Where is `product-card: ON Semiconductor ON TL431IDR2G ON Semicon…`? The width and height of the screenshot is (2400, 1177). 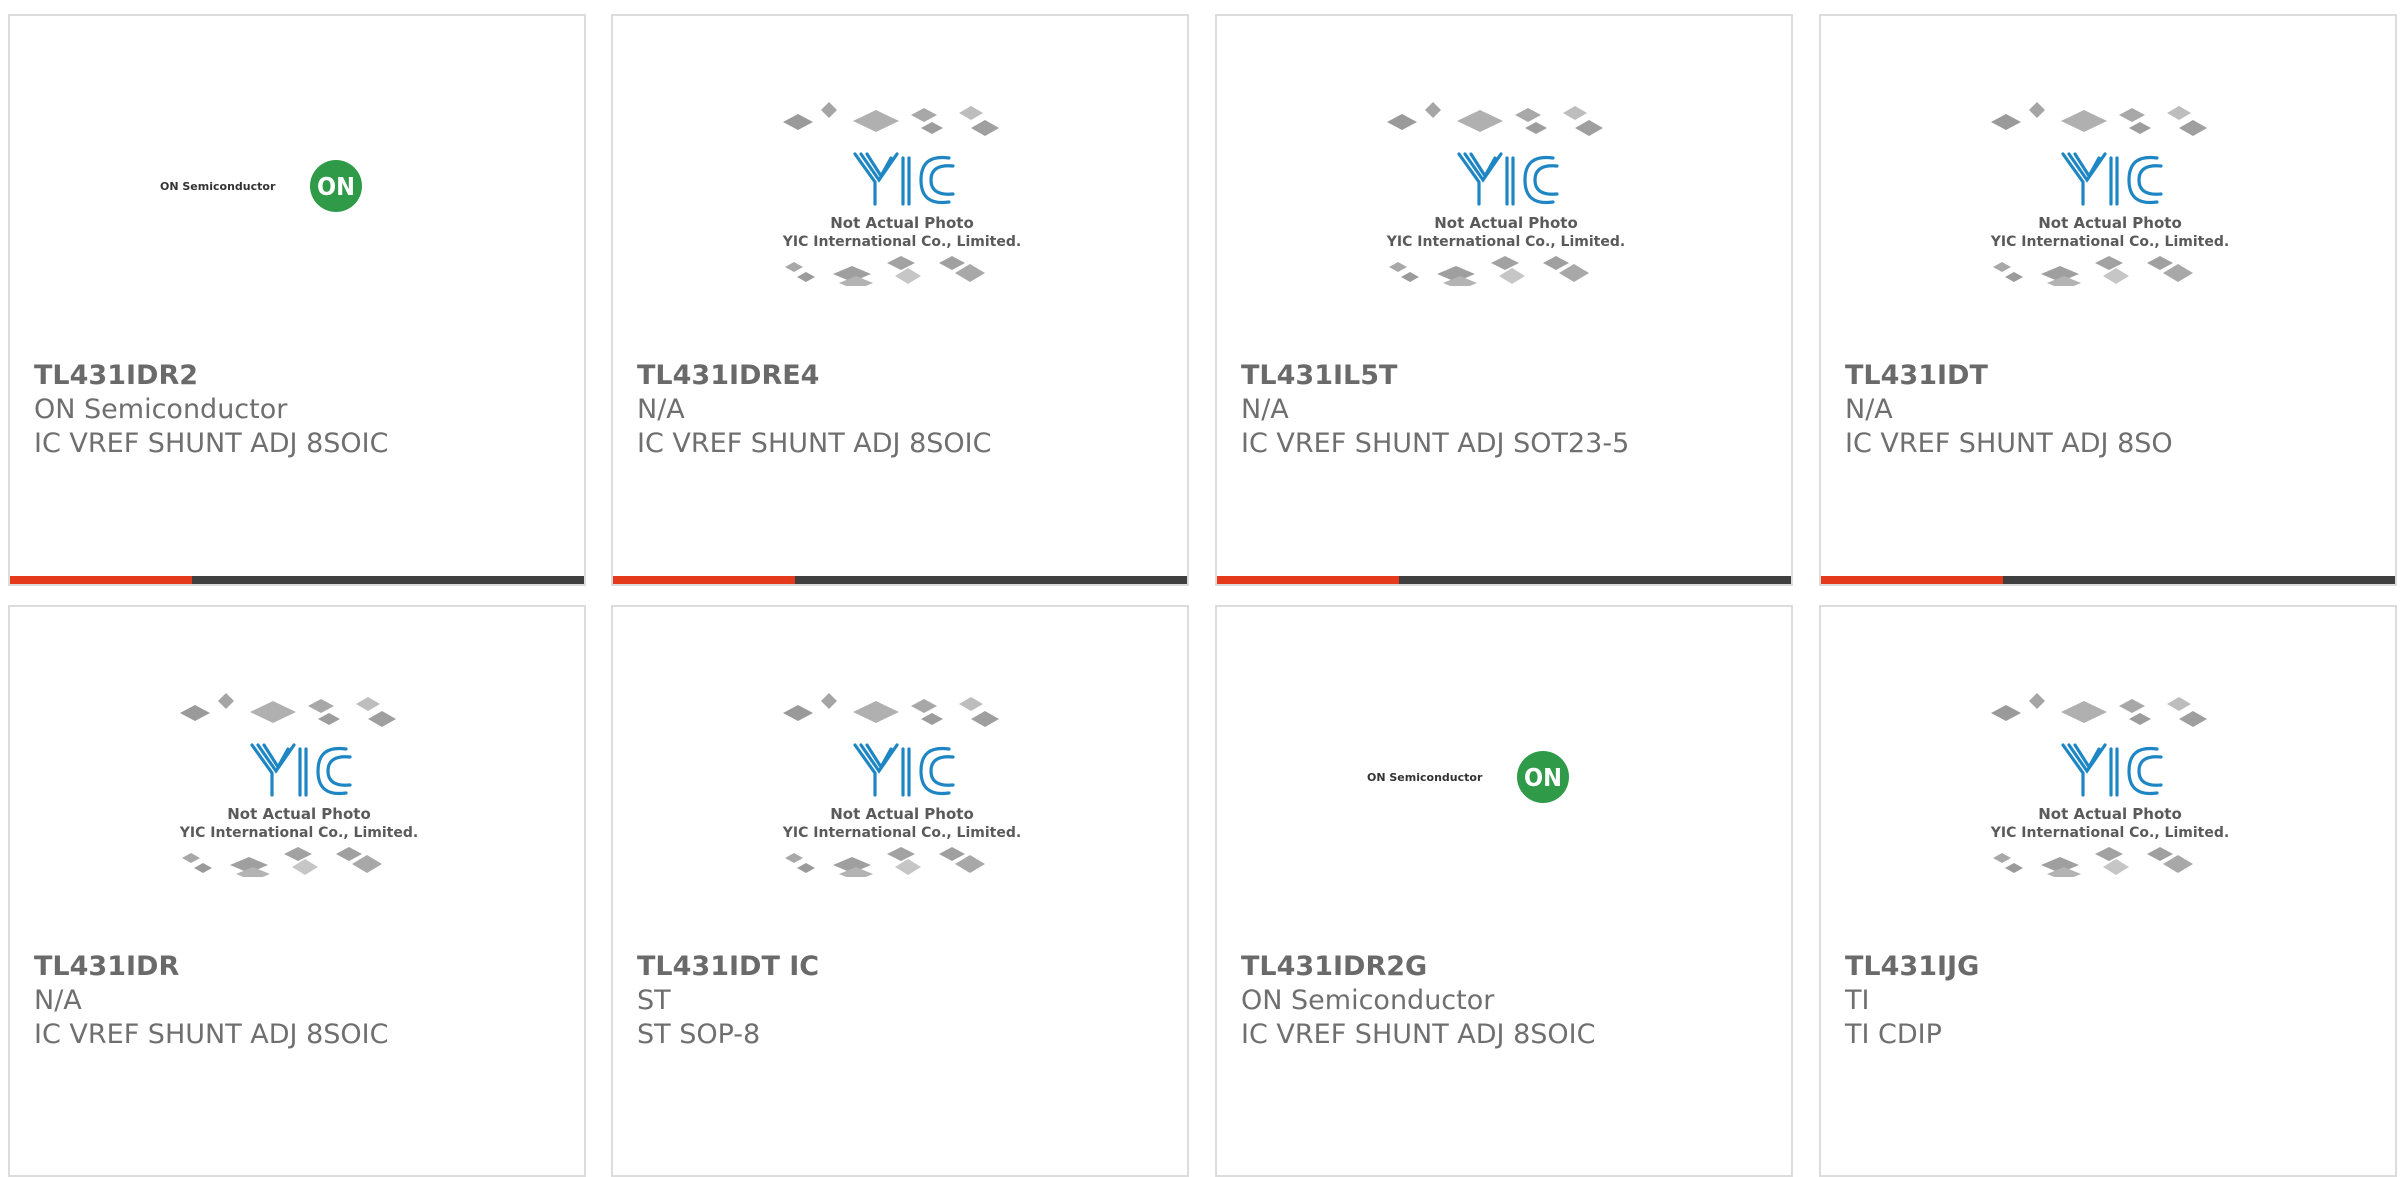
product-card: ON Semiconductor ON TL431IDR2G ON Semicon… is located at coordinates (1504, 891).